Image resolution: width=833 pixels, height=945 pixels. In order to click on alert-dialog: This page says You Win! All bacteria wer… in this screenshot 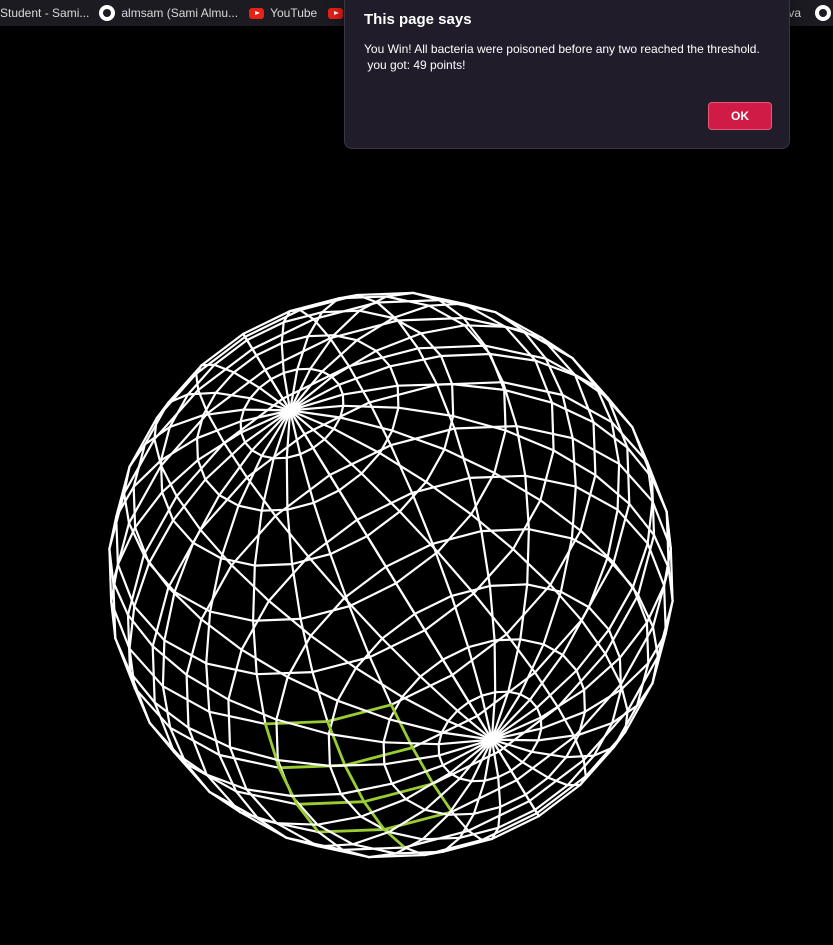, I will do `click(567, 74)`.